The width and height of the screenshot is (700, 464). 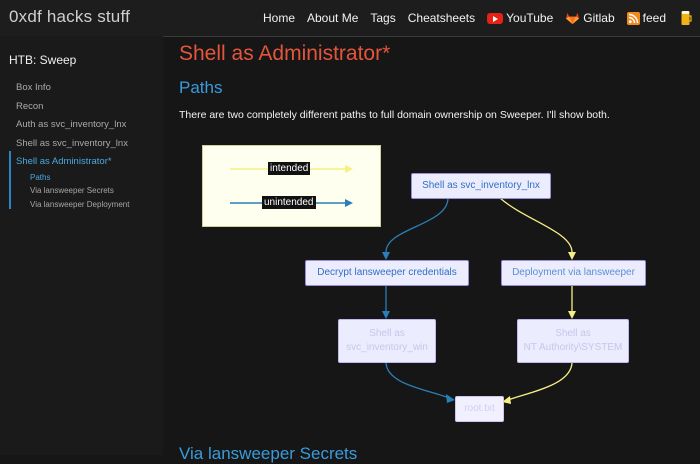 I want to click on edge-start-decrypt, so click(x=417, y=225).